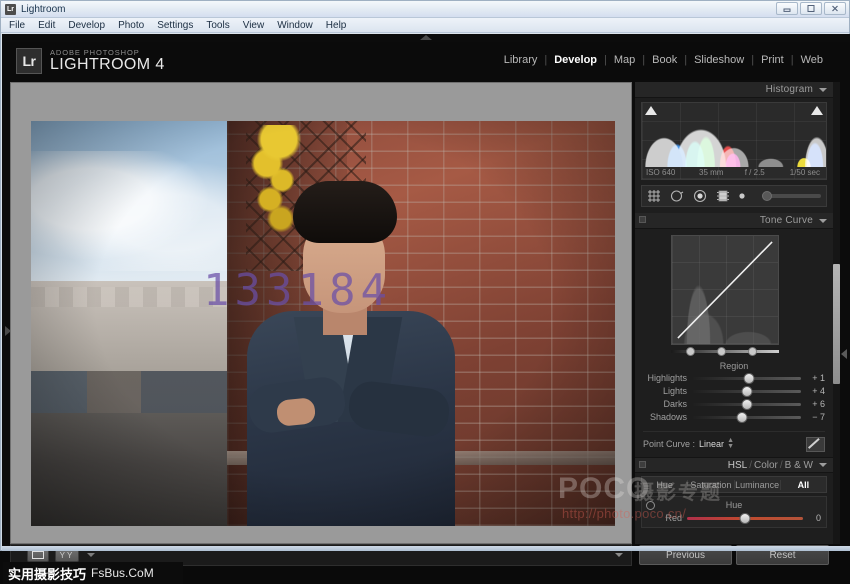  What do you see at coordinates (90, 61) in the screenshot?
I see `identity-plate: Lr ADOBE PHOTOSHOP LIGHTROOM 4` at bounding box center [90, 61].